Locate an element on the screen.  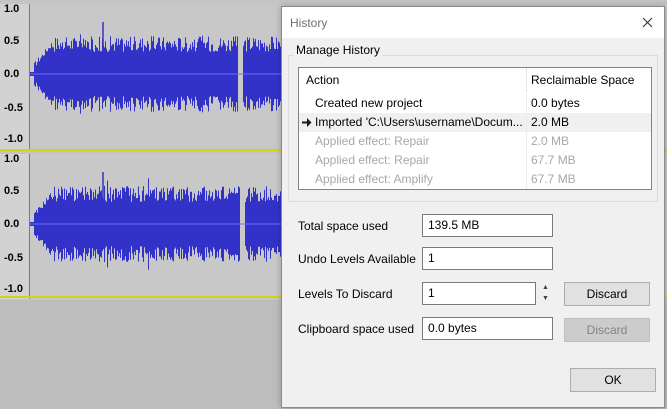
clipboard-discard-button: Discard is located at coordinates (607, 330).